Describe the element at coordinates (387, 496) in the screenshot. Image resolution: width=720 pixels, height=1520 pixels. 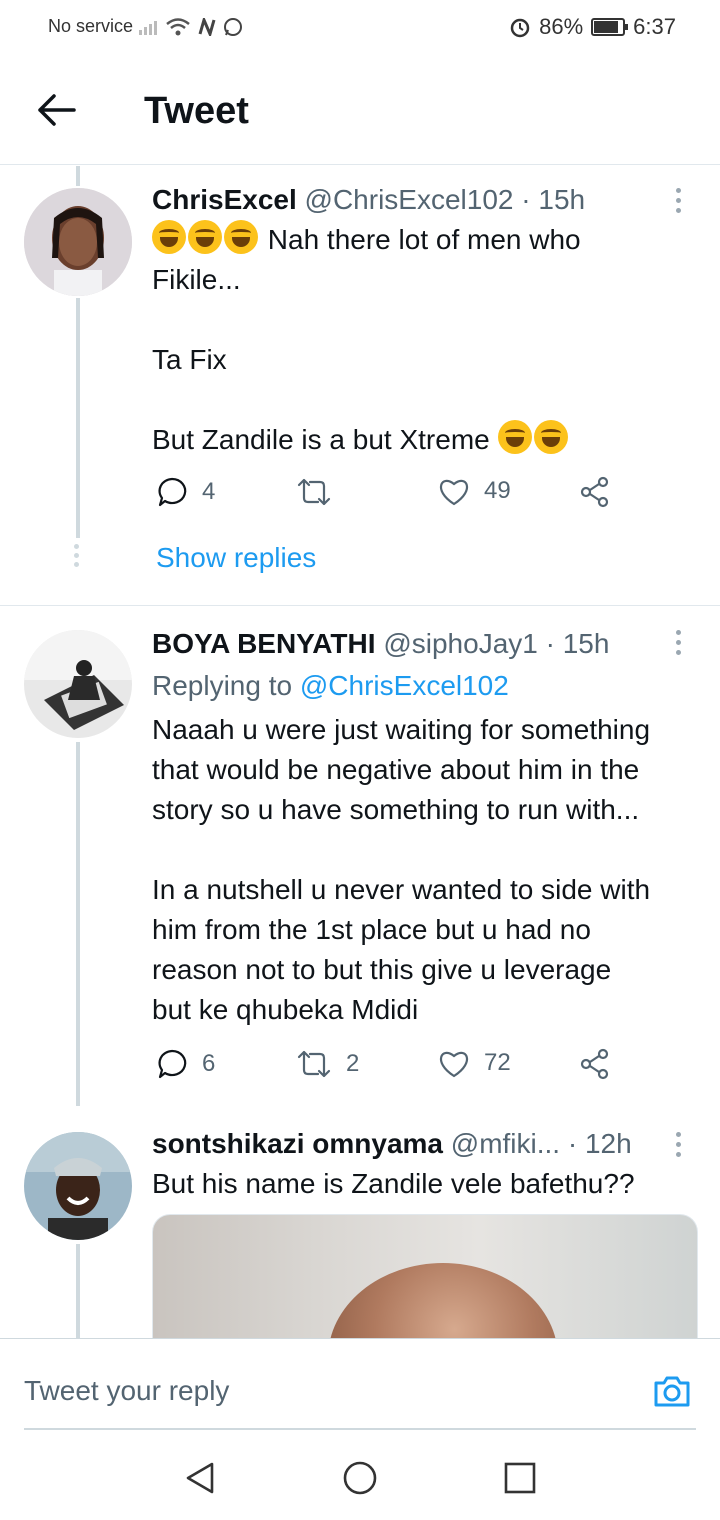
I see `tweet-actions: 4 49` at that location.